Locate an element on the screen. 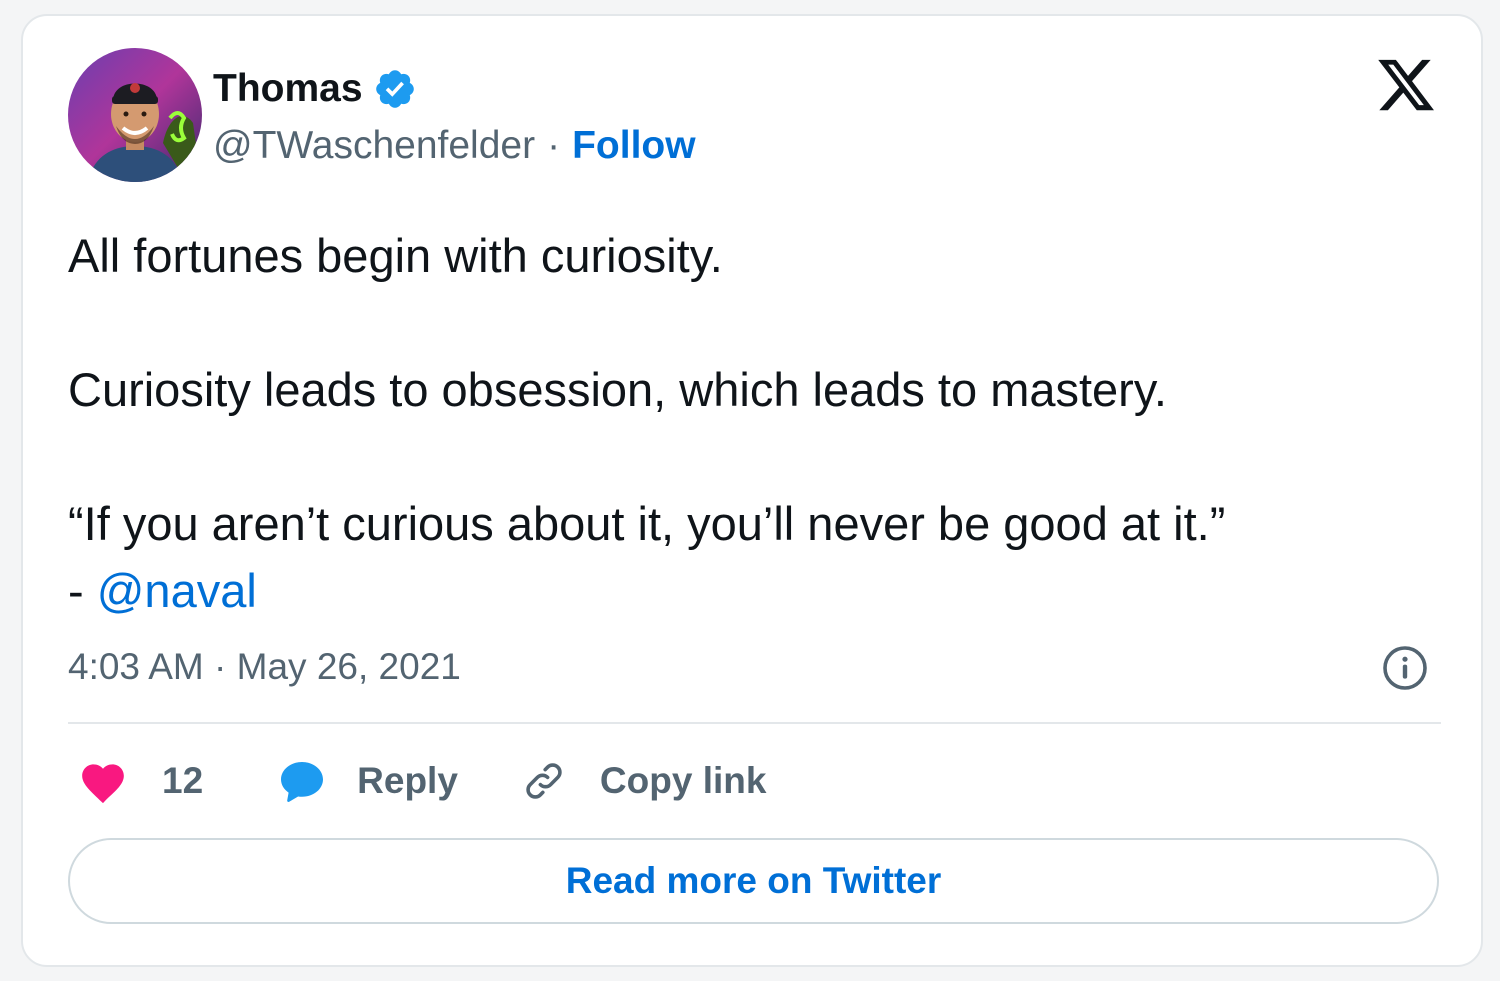  author-name-row: Thomas is located at coordinates (315, 89).